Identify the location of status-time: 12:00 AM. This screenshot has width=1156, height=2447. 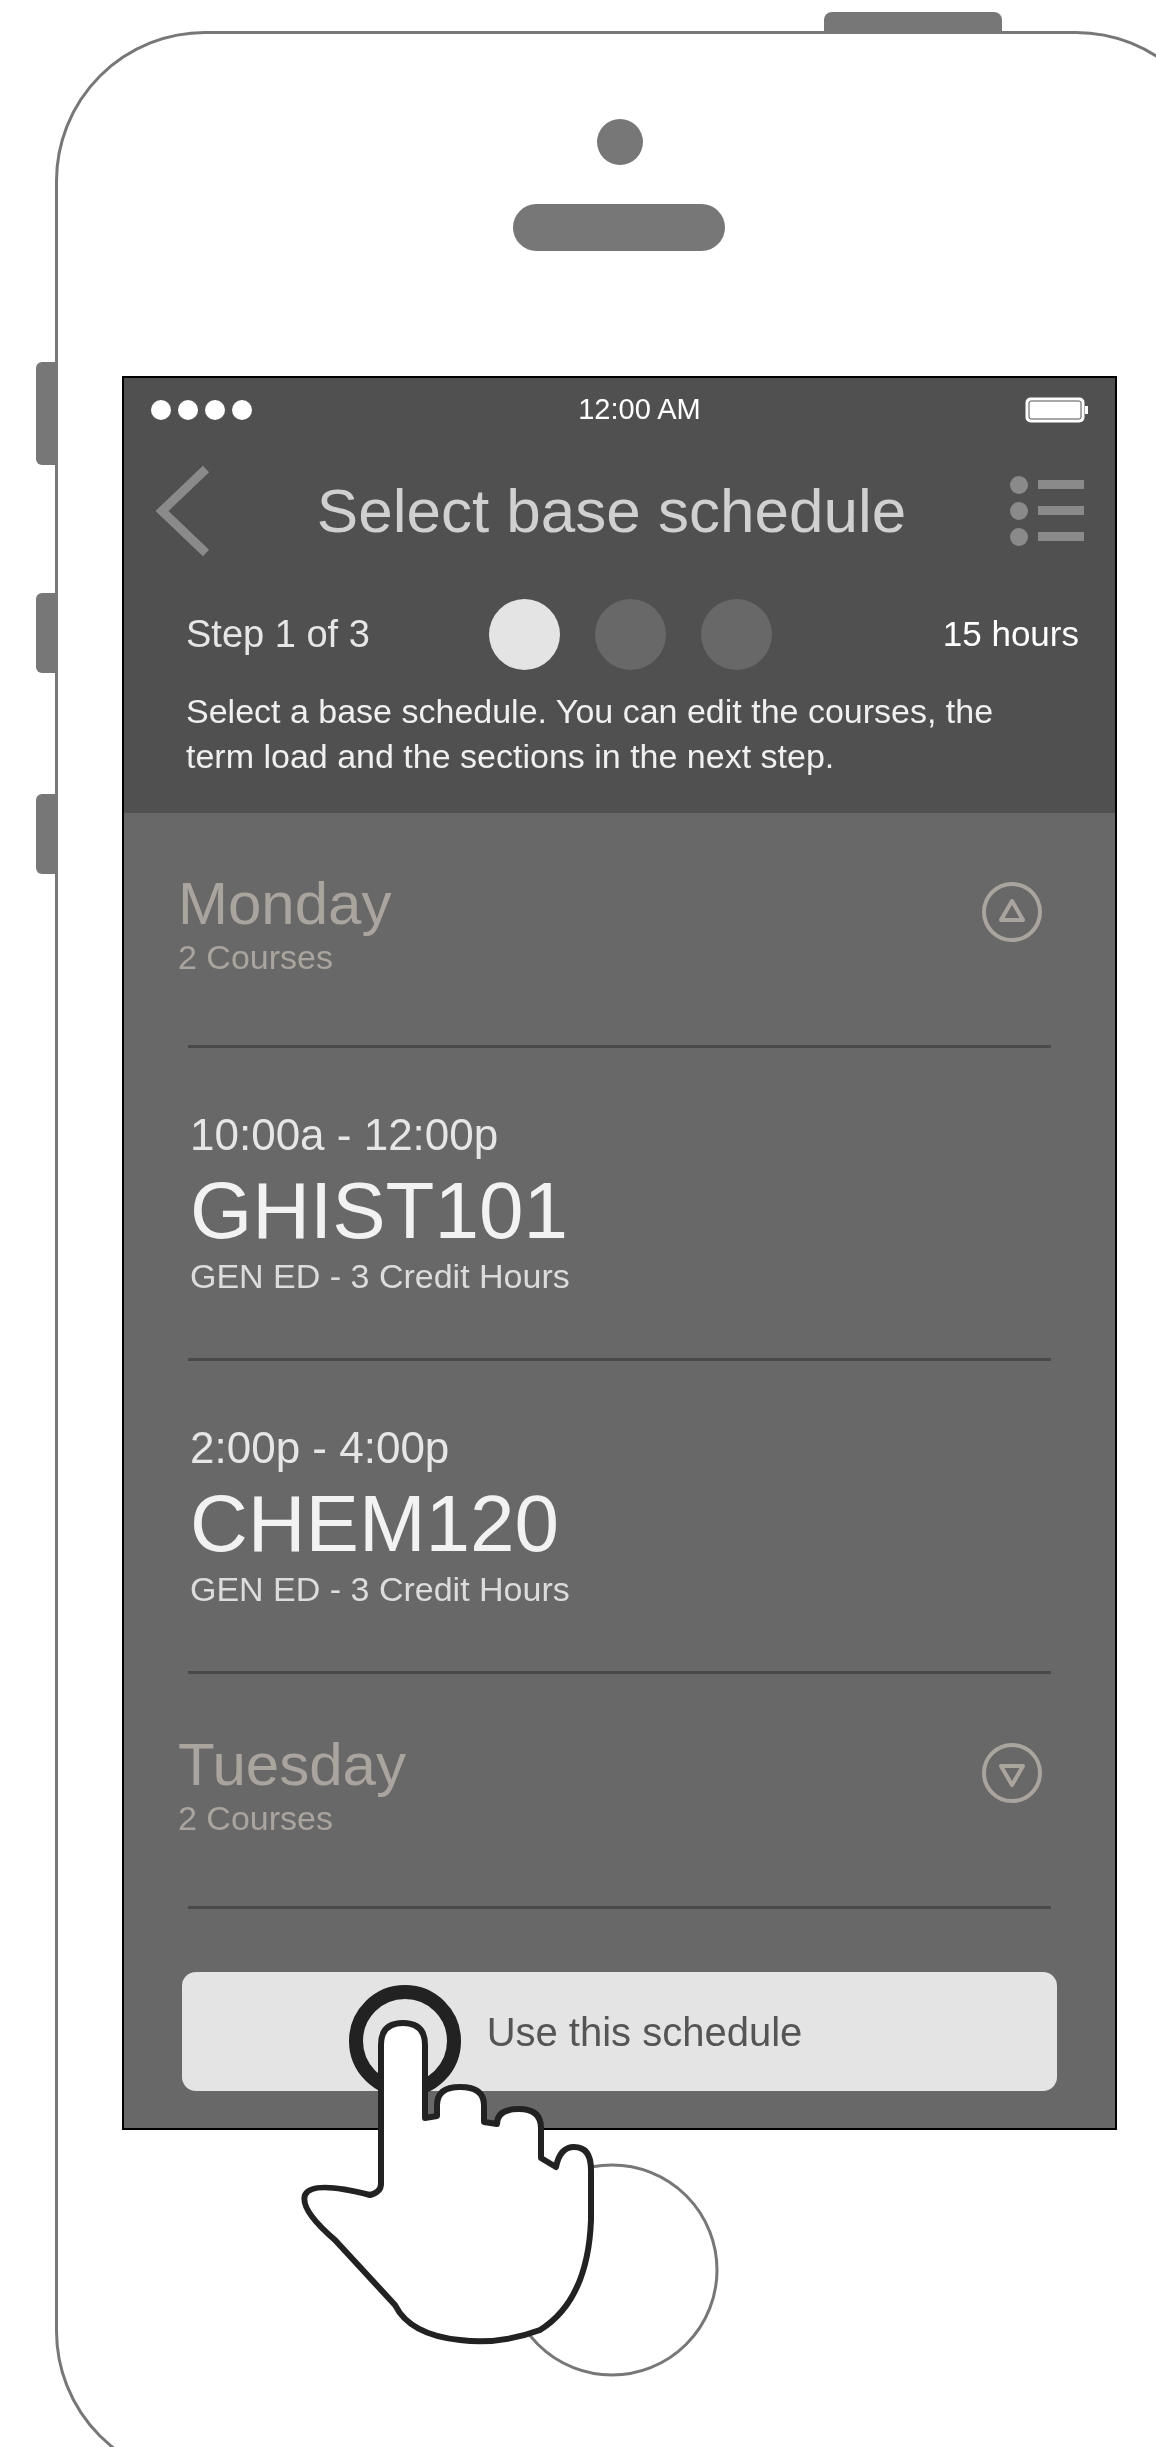
(639, 410).